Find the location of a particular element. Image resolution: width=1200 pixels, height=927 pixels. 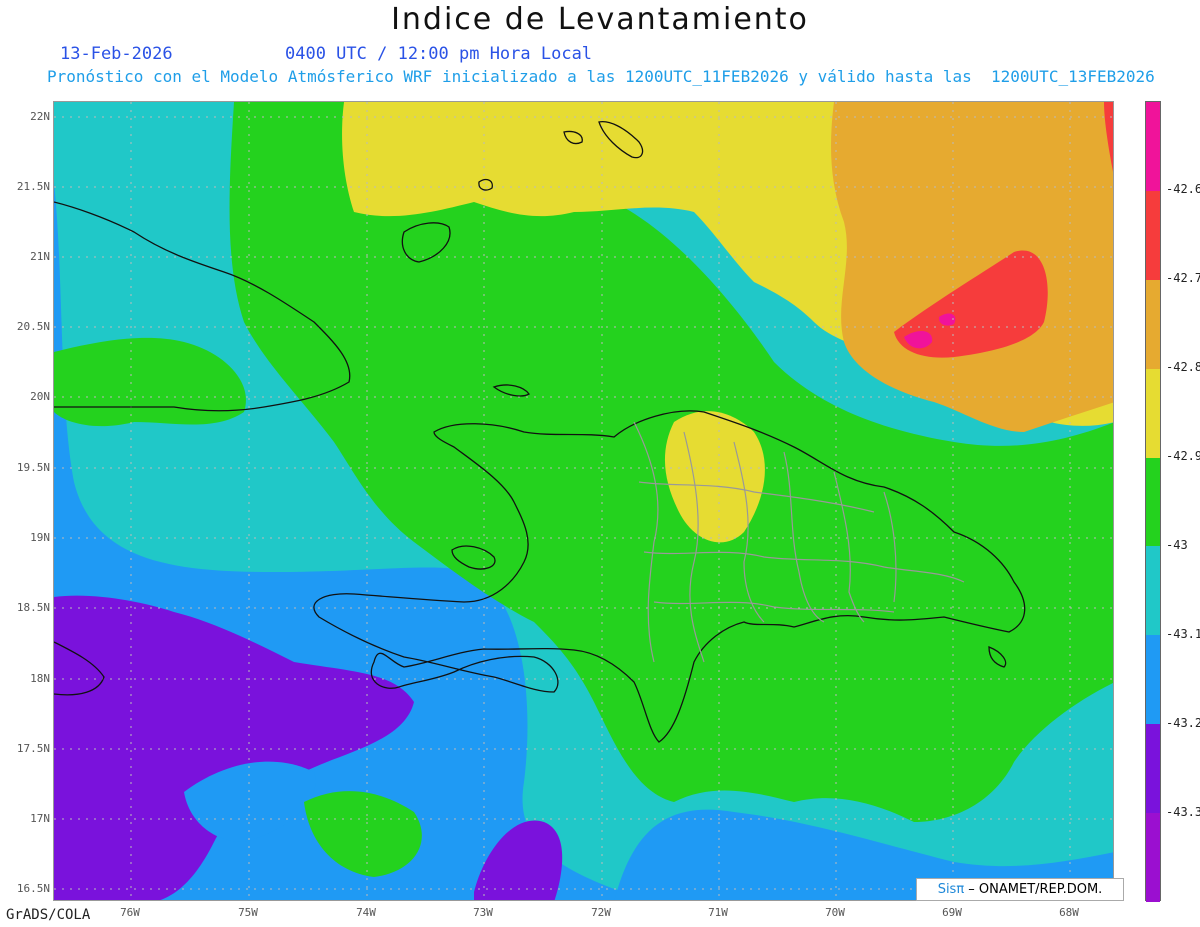

colorbar-label: -42.8 is located at coordinates (1183, 367).